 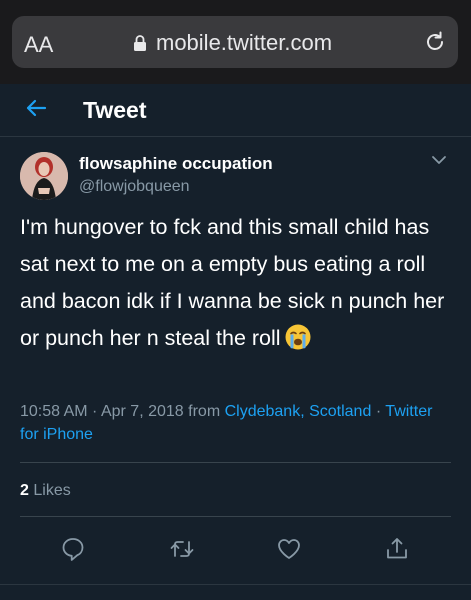 What do you see at coordinates (54, 411) in the screenshot?
I see `tweet-time: 10:58 AM` at bounding box center [54, 411].